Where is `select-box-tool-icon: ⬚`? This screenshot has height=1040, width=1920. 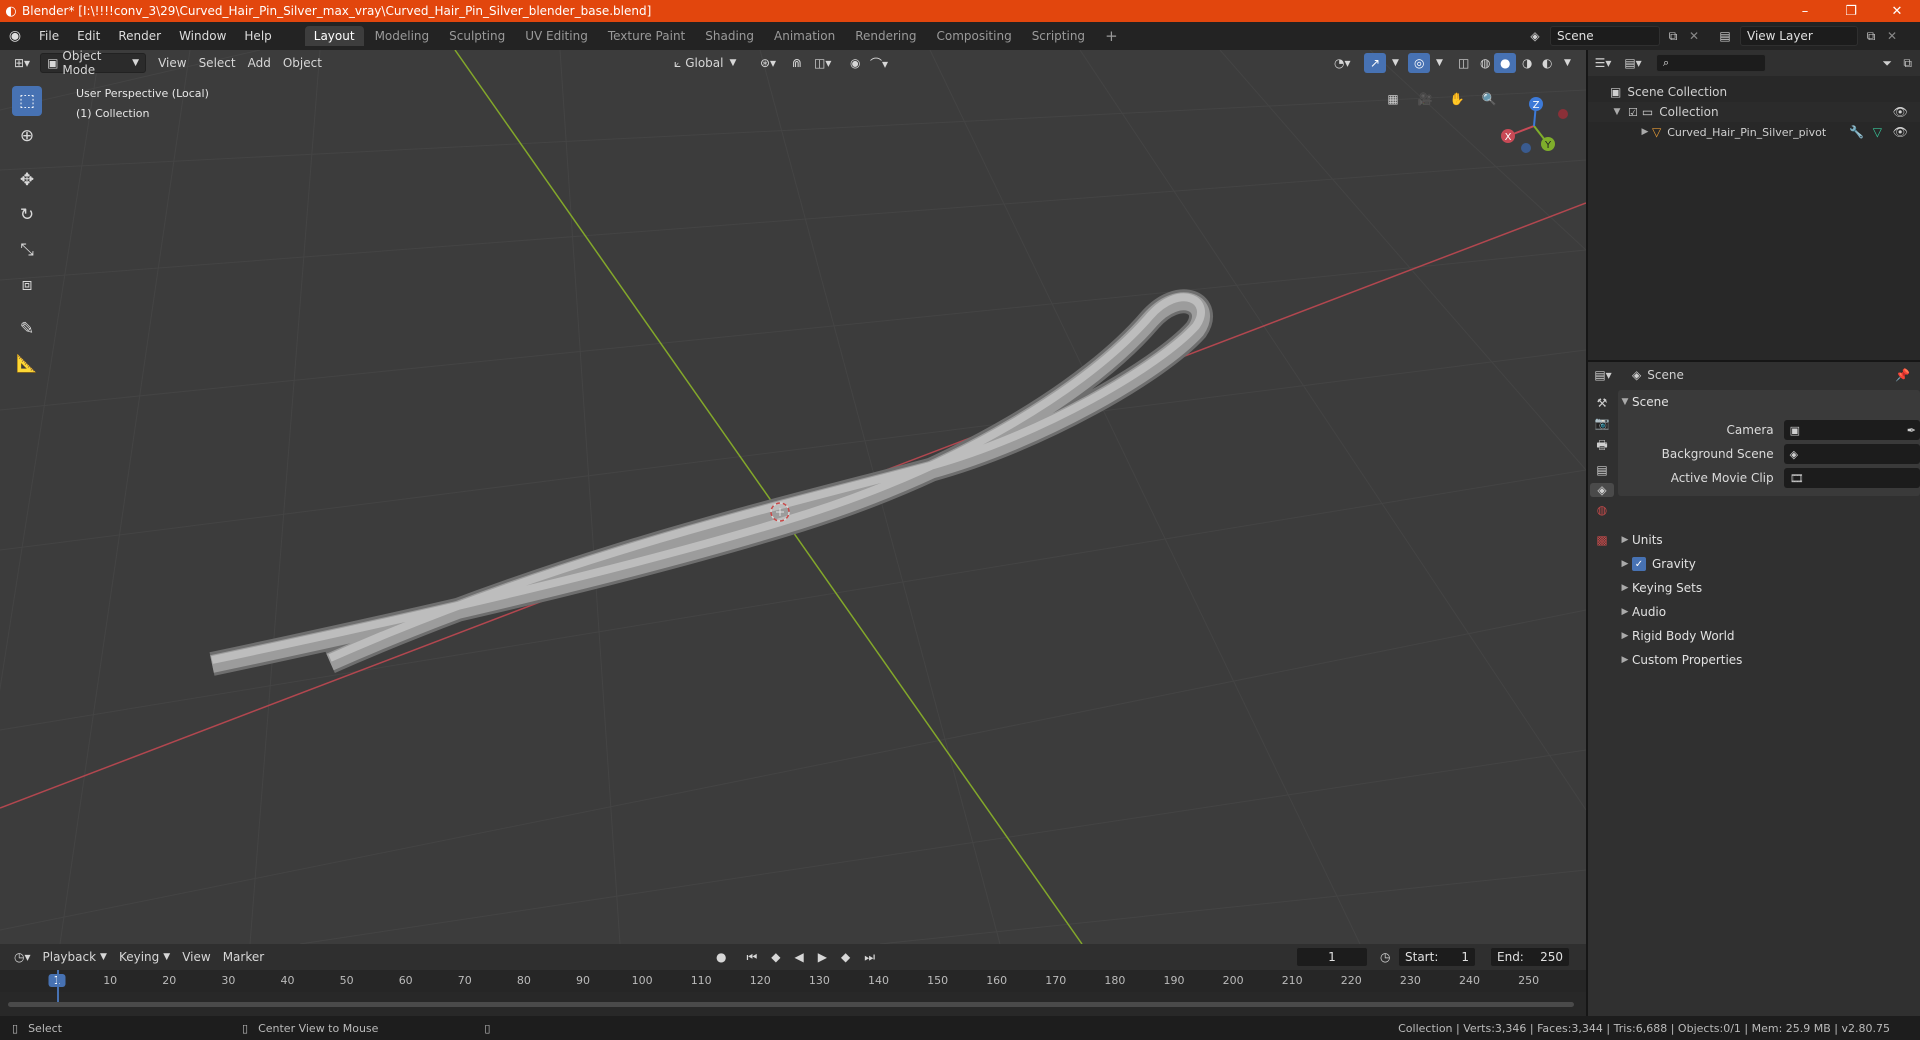
select-box-tool-icon: ⬚ is located at coordinates (27, 101).